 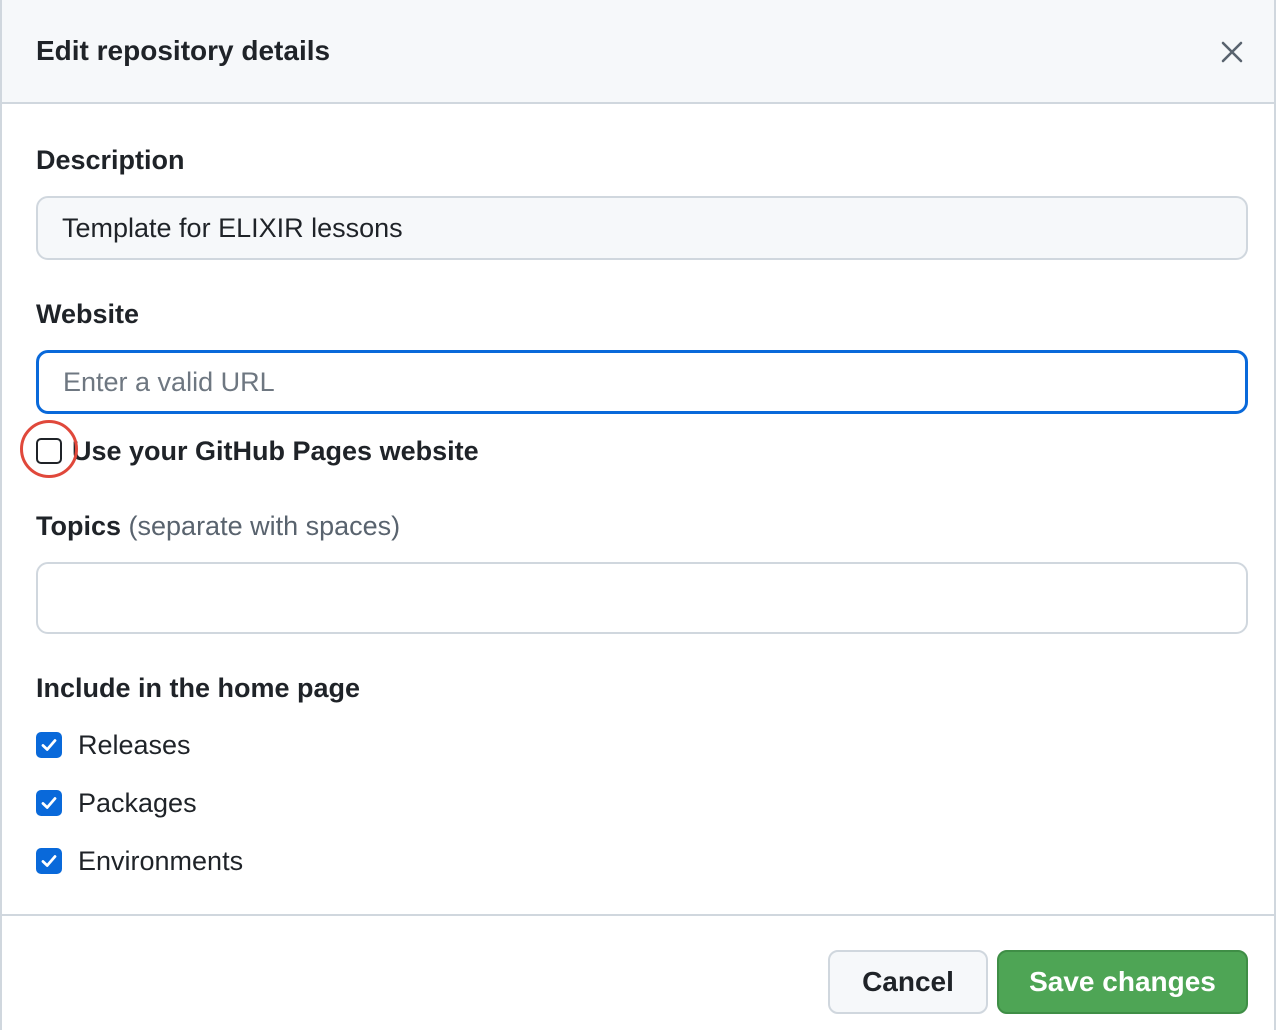 I want to click on cancel-button: Cancel, so click(x=908, y=982).